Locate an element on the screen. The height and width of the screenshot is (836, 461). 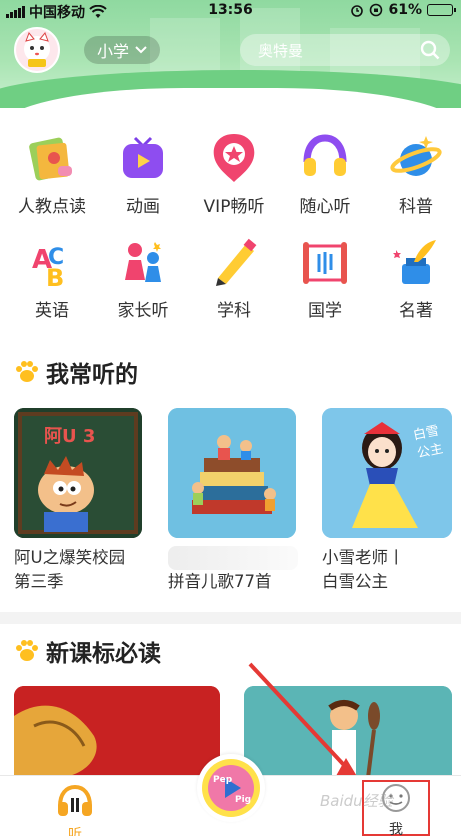
section-title-text: 新课标必读 is located at coordinates (103, 654).